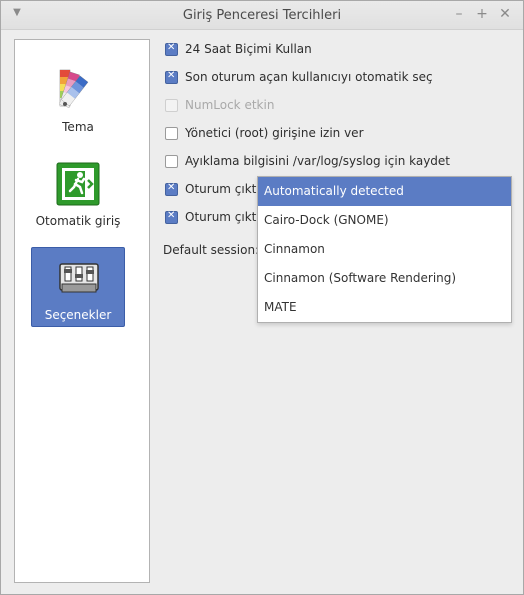 The width and height of the screenshot is (524, 595). What do you see at coordinates (274, 133) in the screenshot?
I see `option-label: Yönetici (root) girişine izin ver` at bounding box center [274, 133].